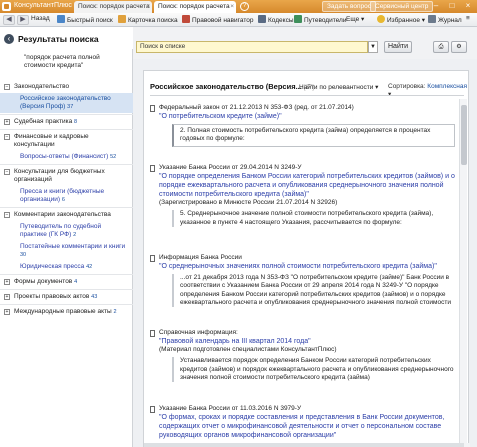 This screenshot has height=447, width=477. I want to click on tree-item-count: 52, so click(113, 157).